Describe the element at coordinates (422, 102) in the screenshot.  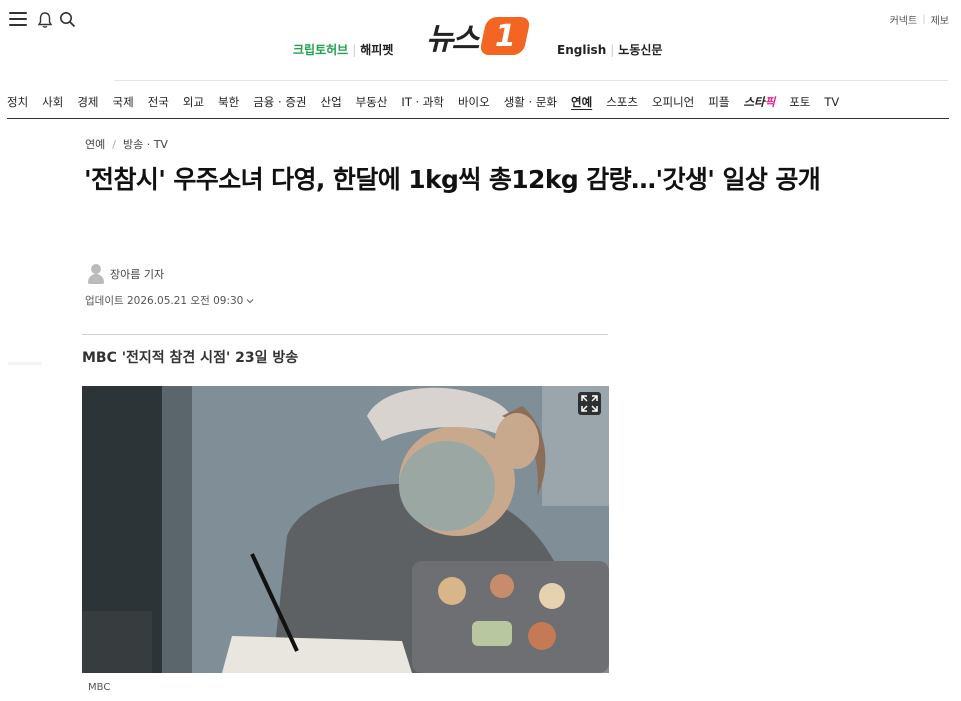
I see `nav-item-it-science: IT · 과학` at that location.